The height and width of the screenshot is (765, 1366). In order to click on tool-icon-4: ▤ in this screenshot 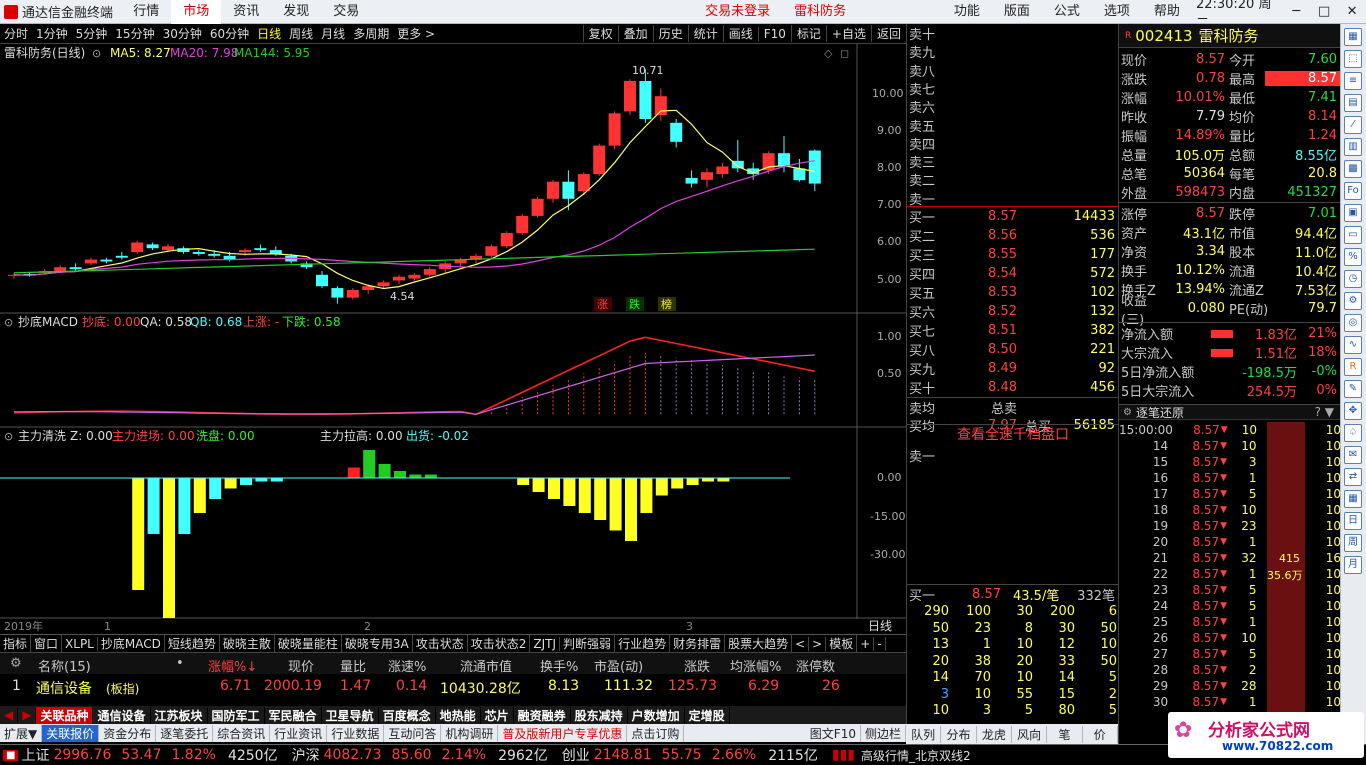, I will do `click(1353, 103)`.